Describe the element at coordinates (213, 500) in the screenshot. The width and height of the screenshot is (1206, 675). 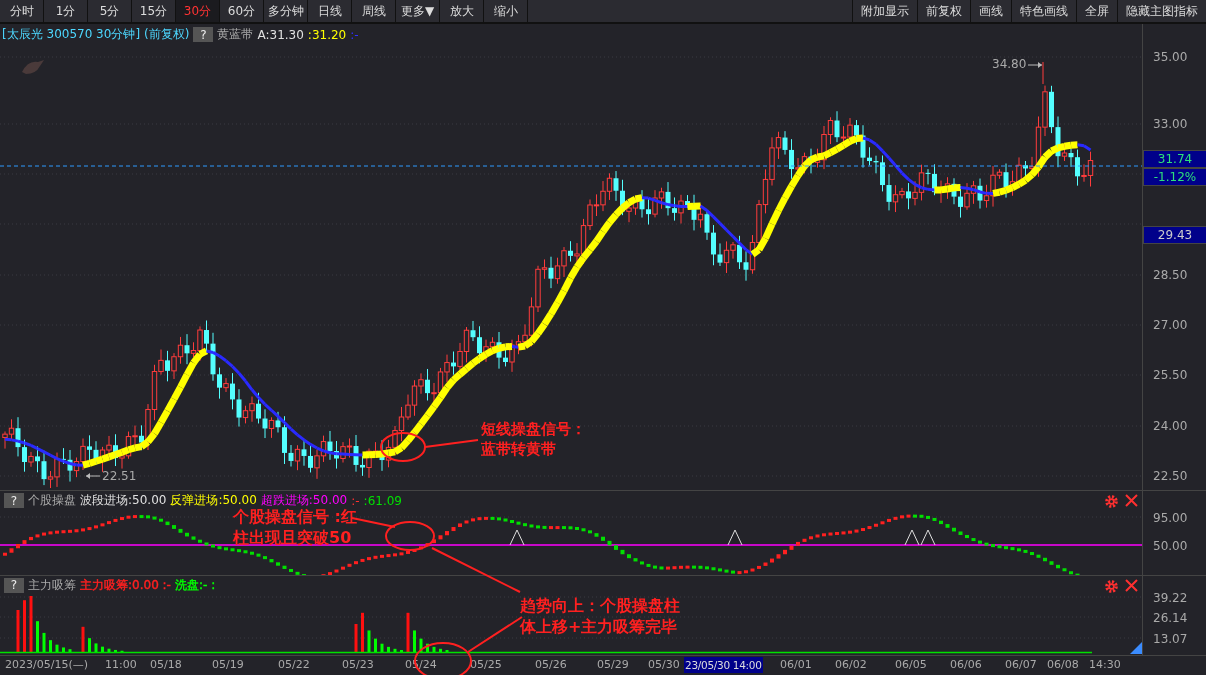
I see `indicator-value: 反弹进场:50.00` at that location.